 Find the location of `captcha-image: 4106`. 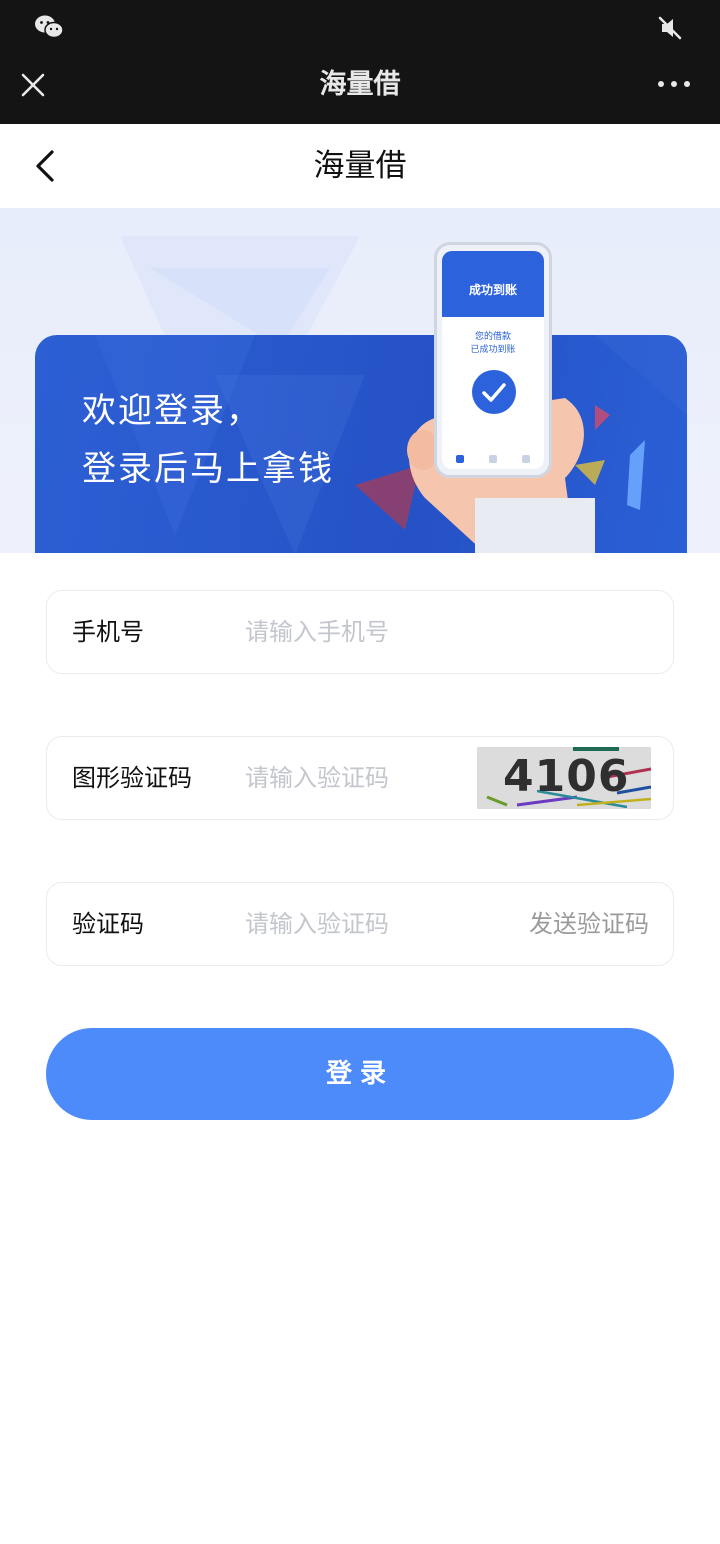

captcha-image: 4106 is located at coordinates (564, 778).